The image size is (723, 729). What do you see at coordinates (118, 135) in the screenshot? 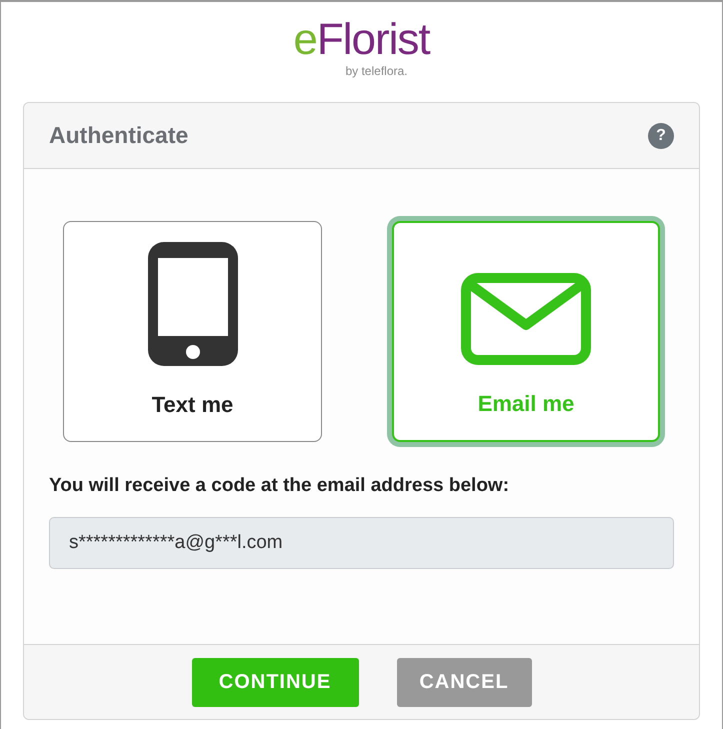
I see `dialog-title: Authenticate` at bounding box center [118, 135].